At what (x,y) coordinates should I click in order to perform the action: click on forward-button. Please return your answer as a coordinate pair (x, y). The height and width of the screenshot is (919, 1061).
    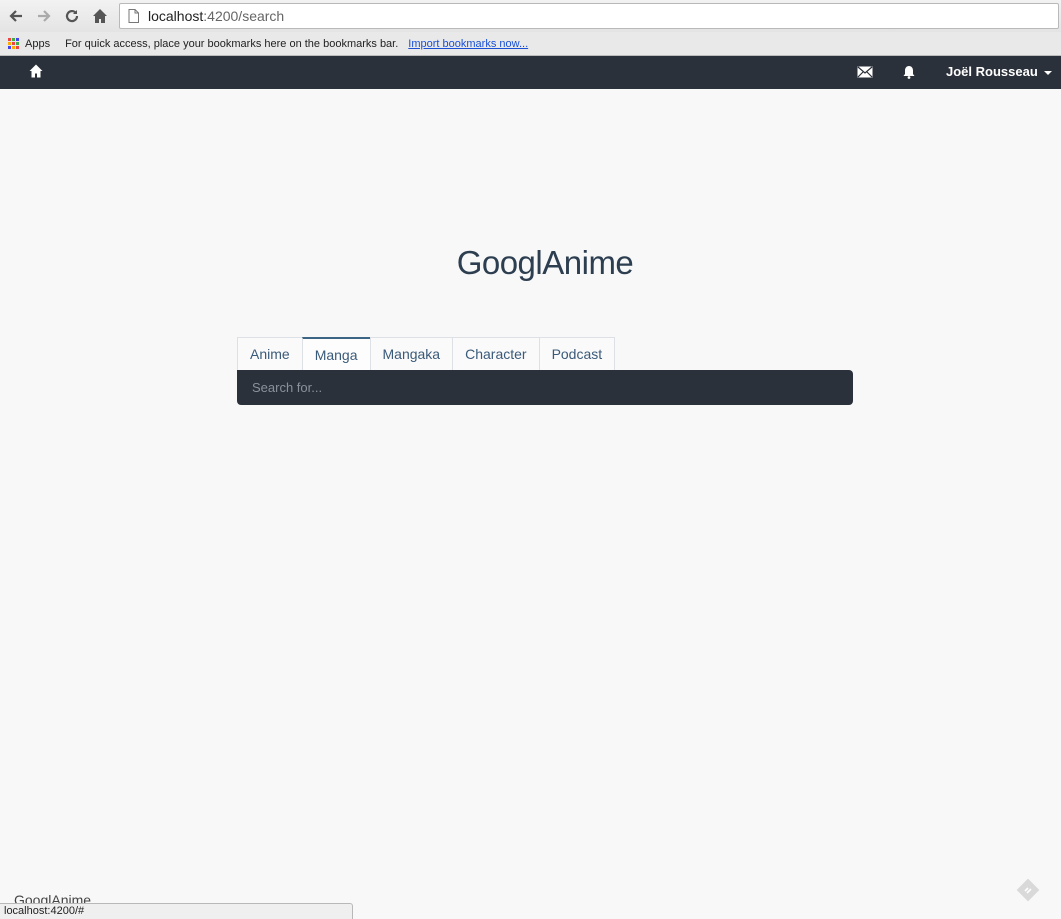
    Looking at the image, I should click on (44, 16).